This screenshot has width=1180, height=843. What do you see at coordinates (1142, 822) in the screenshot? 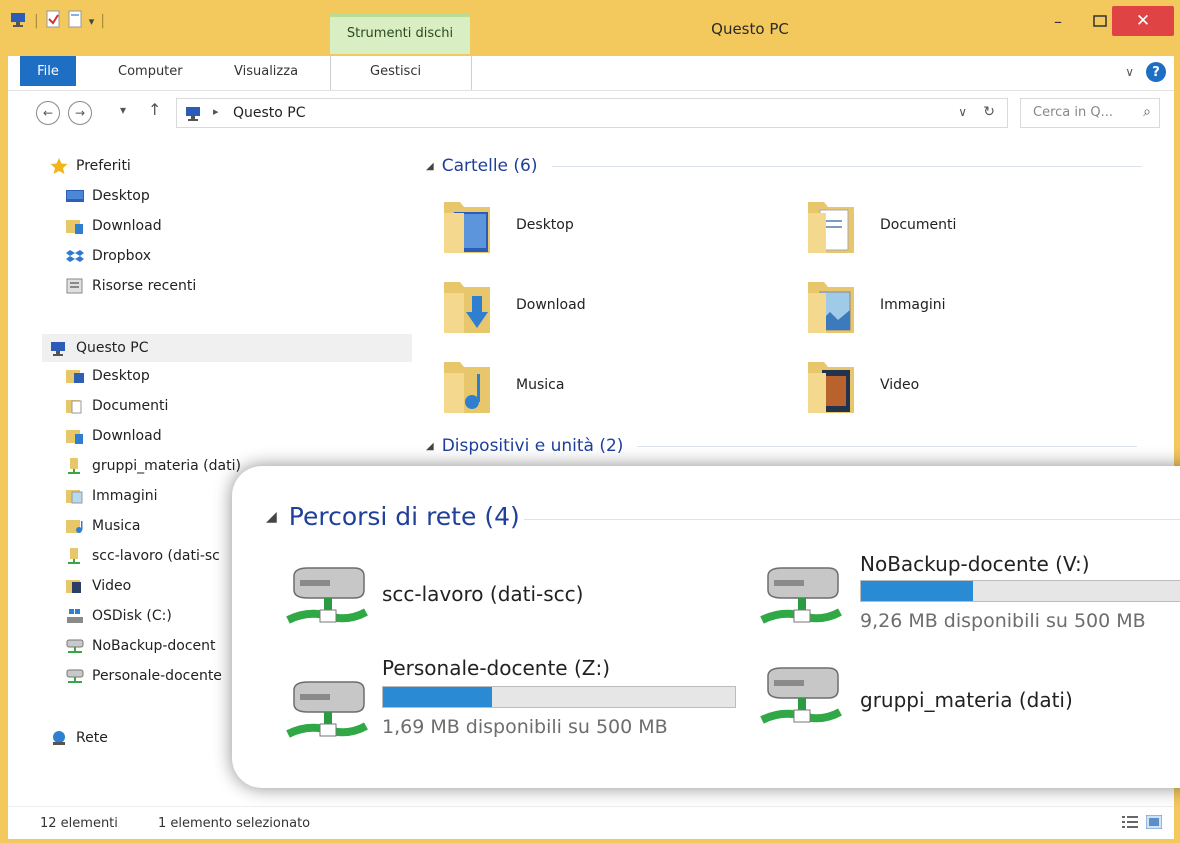
I see `view-switcher` at bounding box center [1142, 822].